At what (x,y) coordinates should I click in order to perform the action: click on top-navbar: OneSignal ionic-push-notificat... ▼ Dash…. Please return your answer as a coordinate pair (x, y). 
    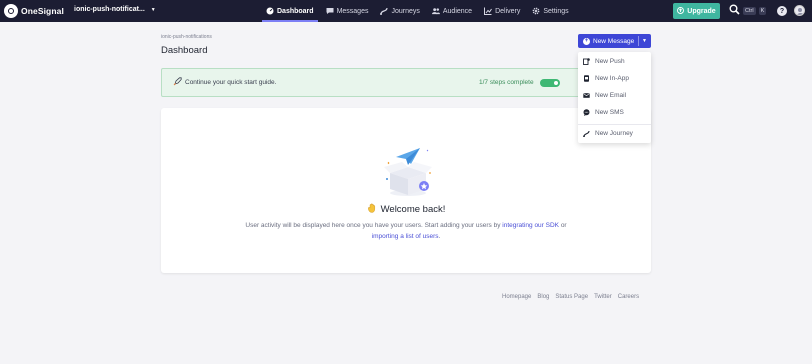
    Looking at the image, I should click on (406, 11).